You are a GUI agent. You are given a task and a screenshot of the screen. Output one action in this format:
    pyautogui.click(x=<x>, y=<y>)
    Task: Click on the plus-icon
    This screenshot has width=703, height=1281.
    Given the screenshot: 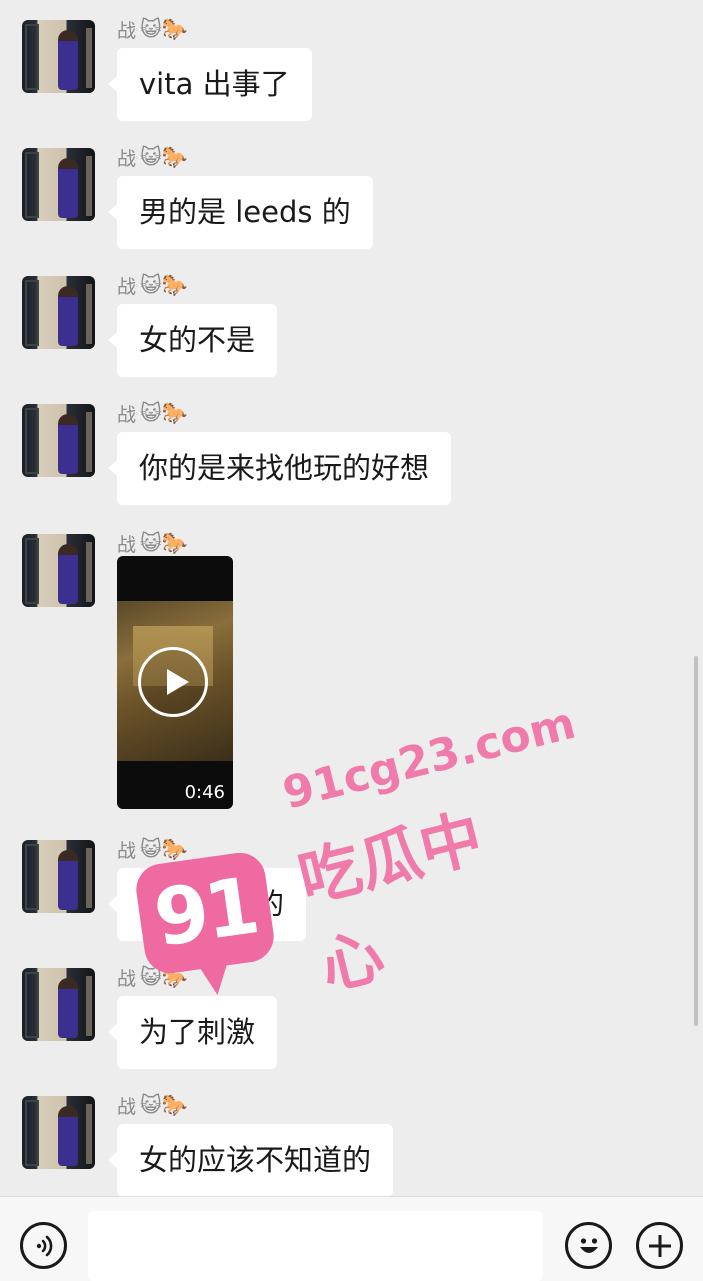 What is the action you would take?
    pyautogui.click(x=659, y=1245)
    